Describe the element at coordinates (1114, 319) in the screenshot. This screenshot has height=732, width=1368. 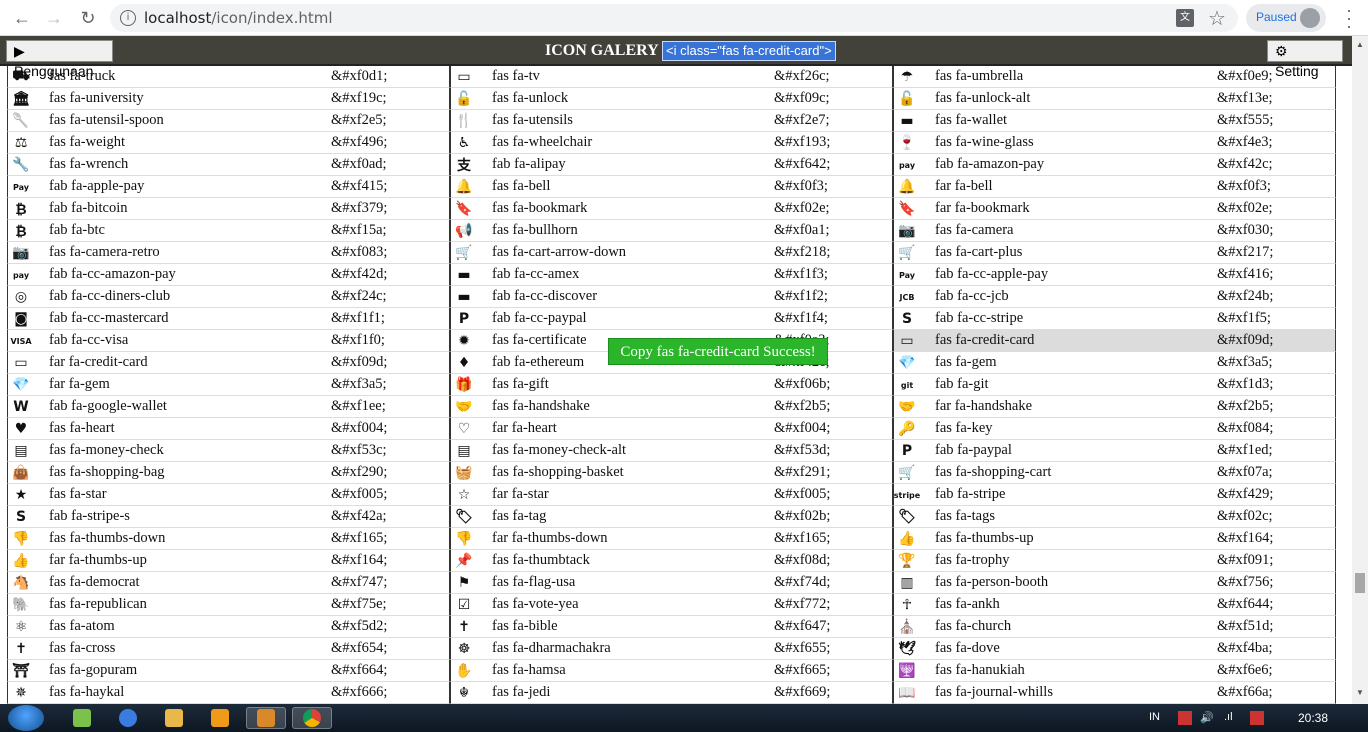
I see `icon-cell: Sfab fa-cc-stripe &#xf1f5;` at that location.